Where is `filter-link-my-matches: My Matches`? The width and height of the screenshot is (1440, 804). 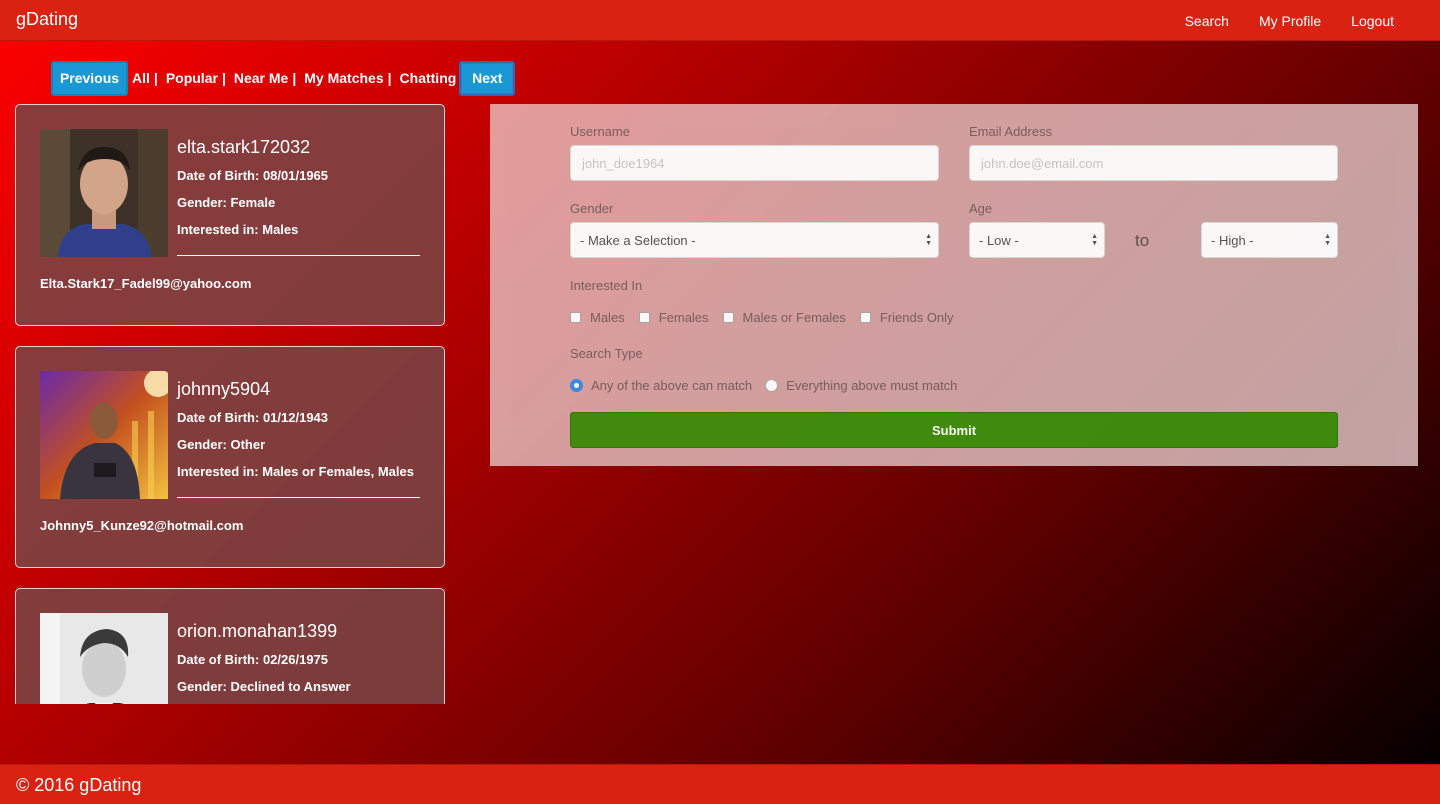
filter-link-my-matches: My Matches is located at coordinates (343, 78).